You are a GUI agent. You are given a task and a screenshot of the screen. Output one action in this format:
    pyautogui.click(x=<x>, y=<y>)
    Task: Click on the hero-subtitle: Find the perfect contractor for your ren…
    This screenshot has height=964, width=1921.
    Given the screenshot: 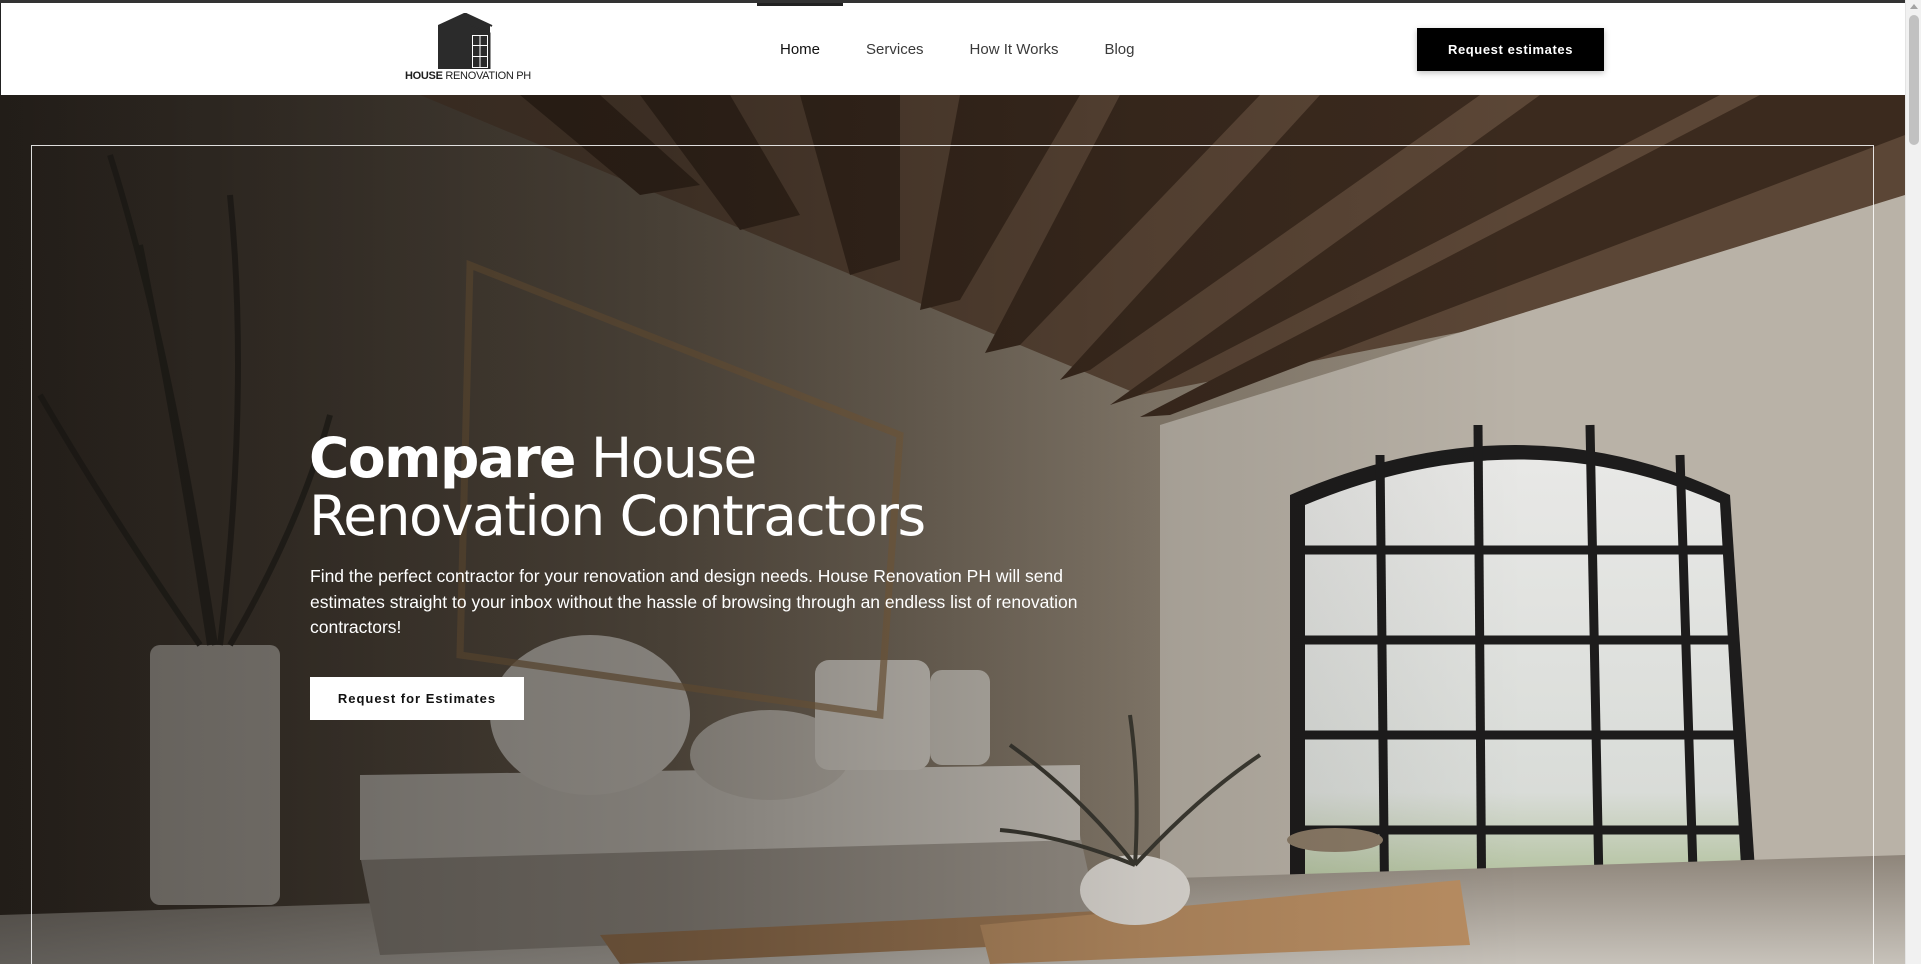 What is the action you would take?
    pyautogui.click(x=694, y=601)
    